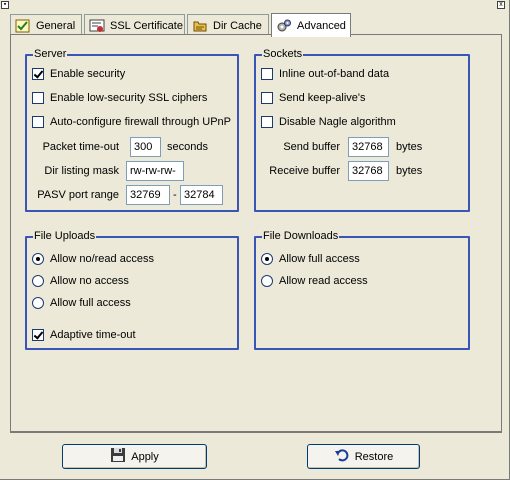  Describe the element at coordinates (155, 171) in the screenshot. I see `dir-listing-mask-input: rw-rw-rw-` at that location.